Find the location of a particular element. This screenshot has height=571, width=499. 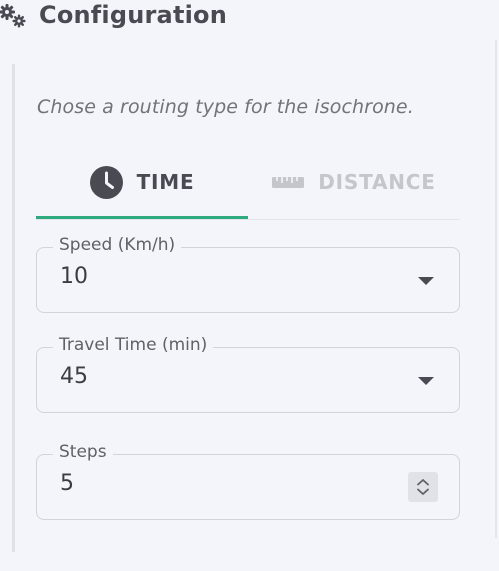

tab-time: TIME is located at coordinates (142, 182).